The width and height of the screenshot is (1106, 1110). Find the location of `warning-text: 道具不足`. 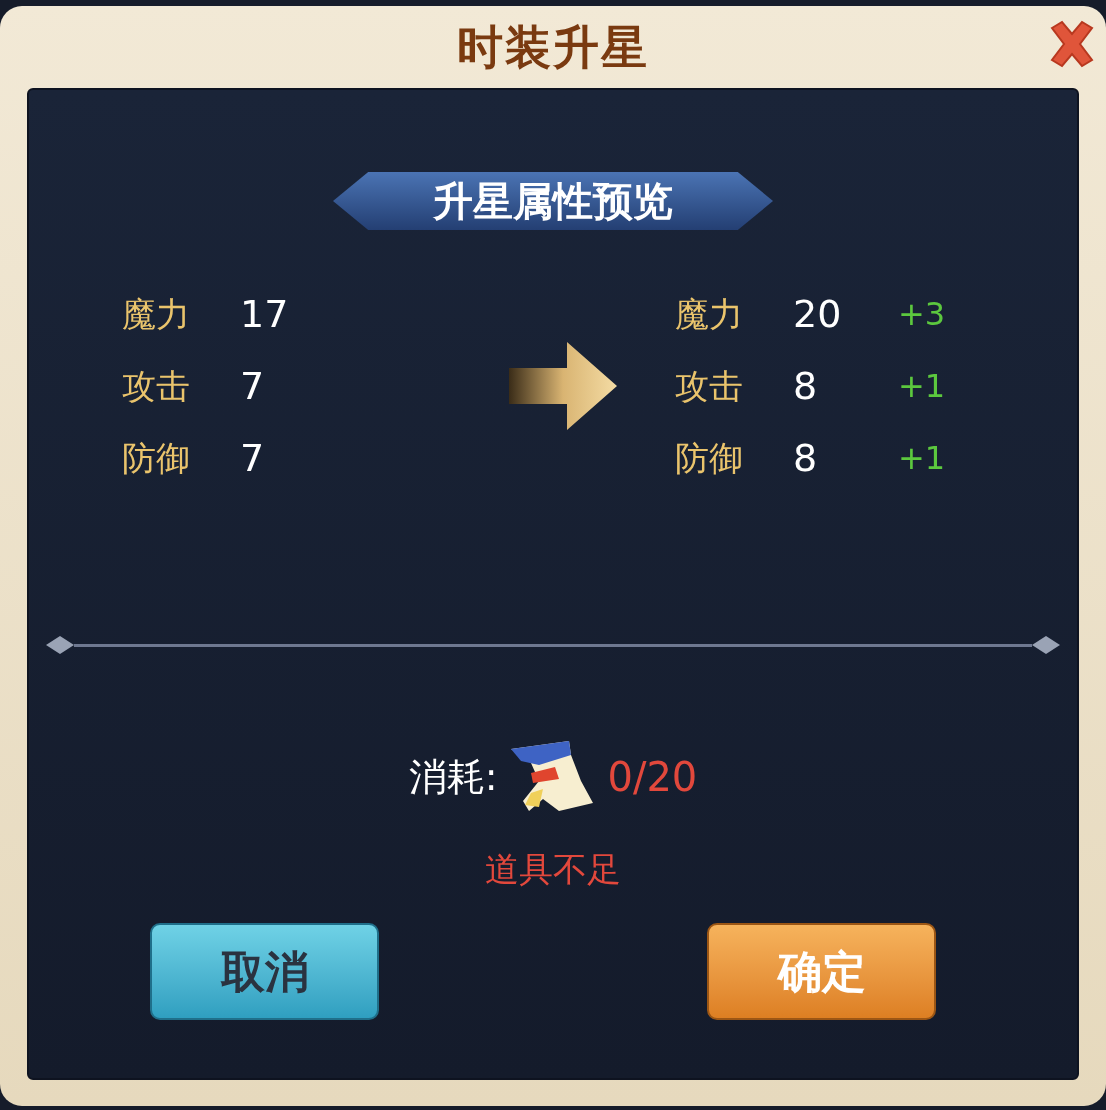

warning-text: 道具不足 is located at coordinates (553, 869).